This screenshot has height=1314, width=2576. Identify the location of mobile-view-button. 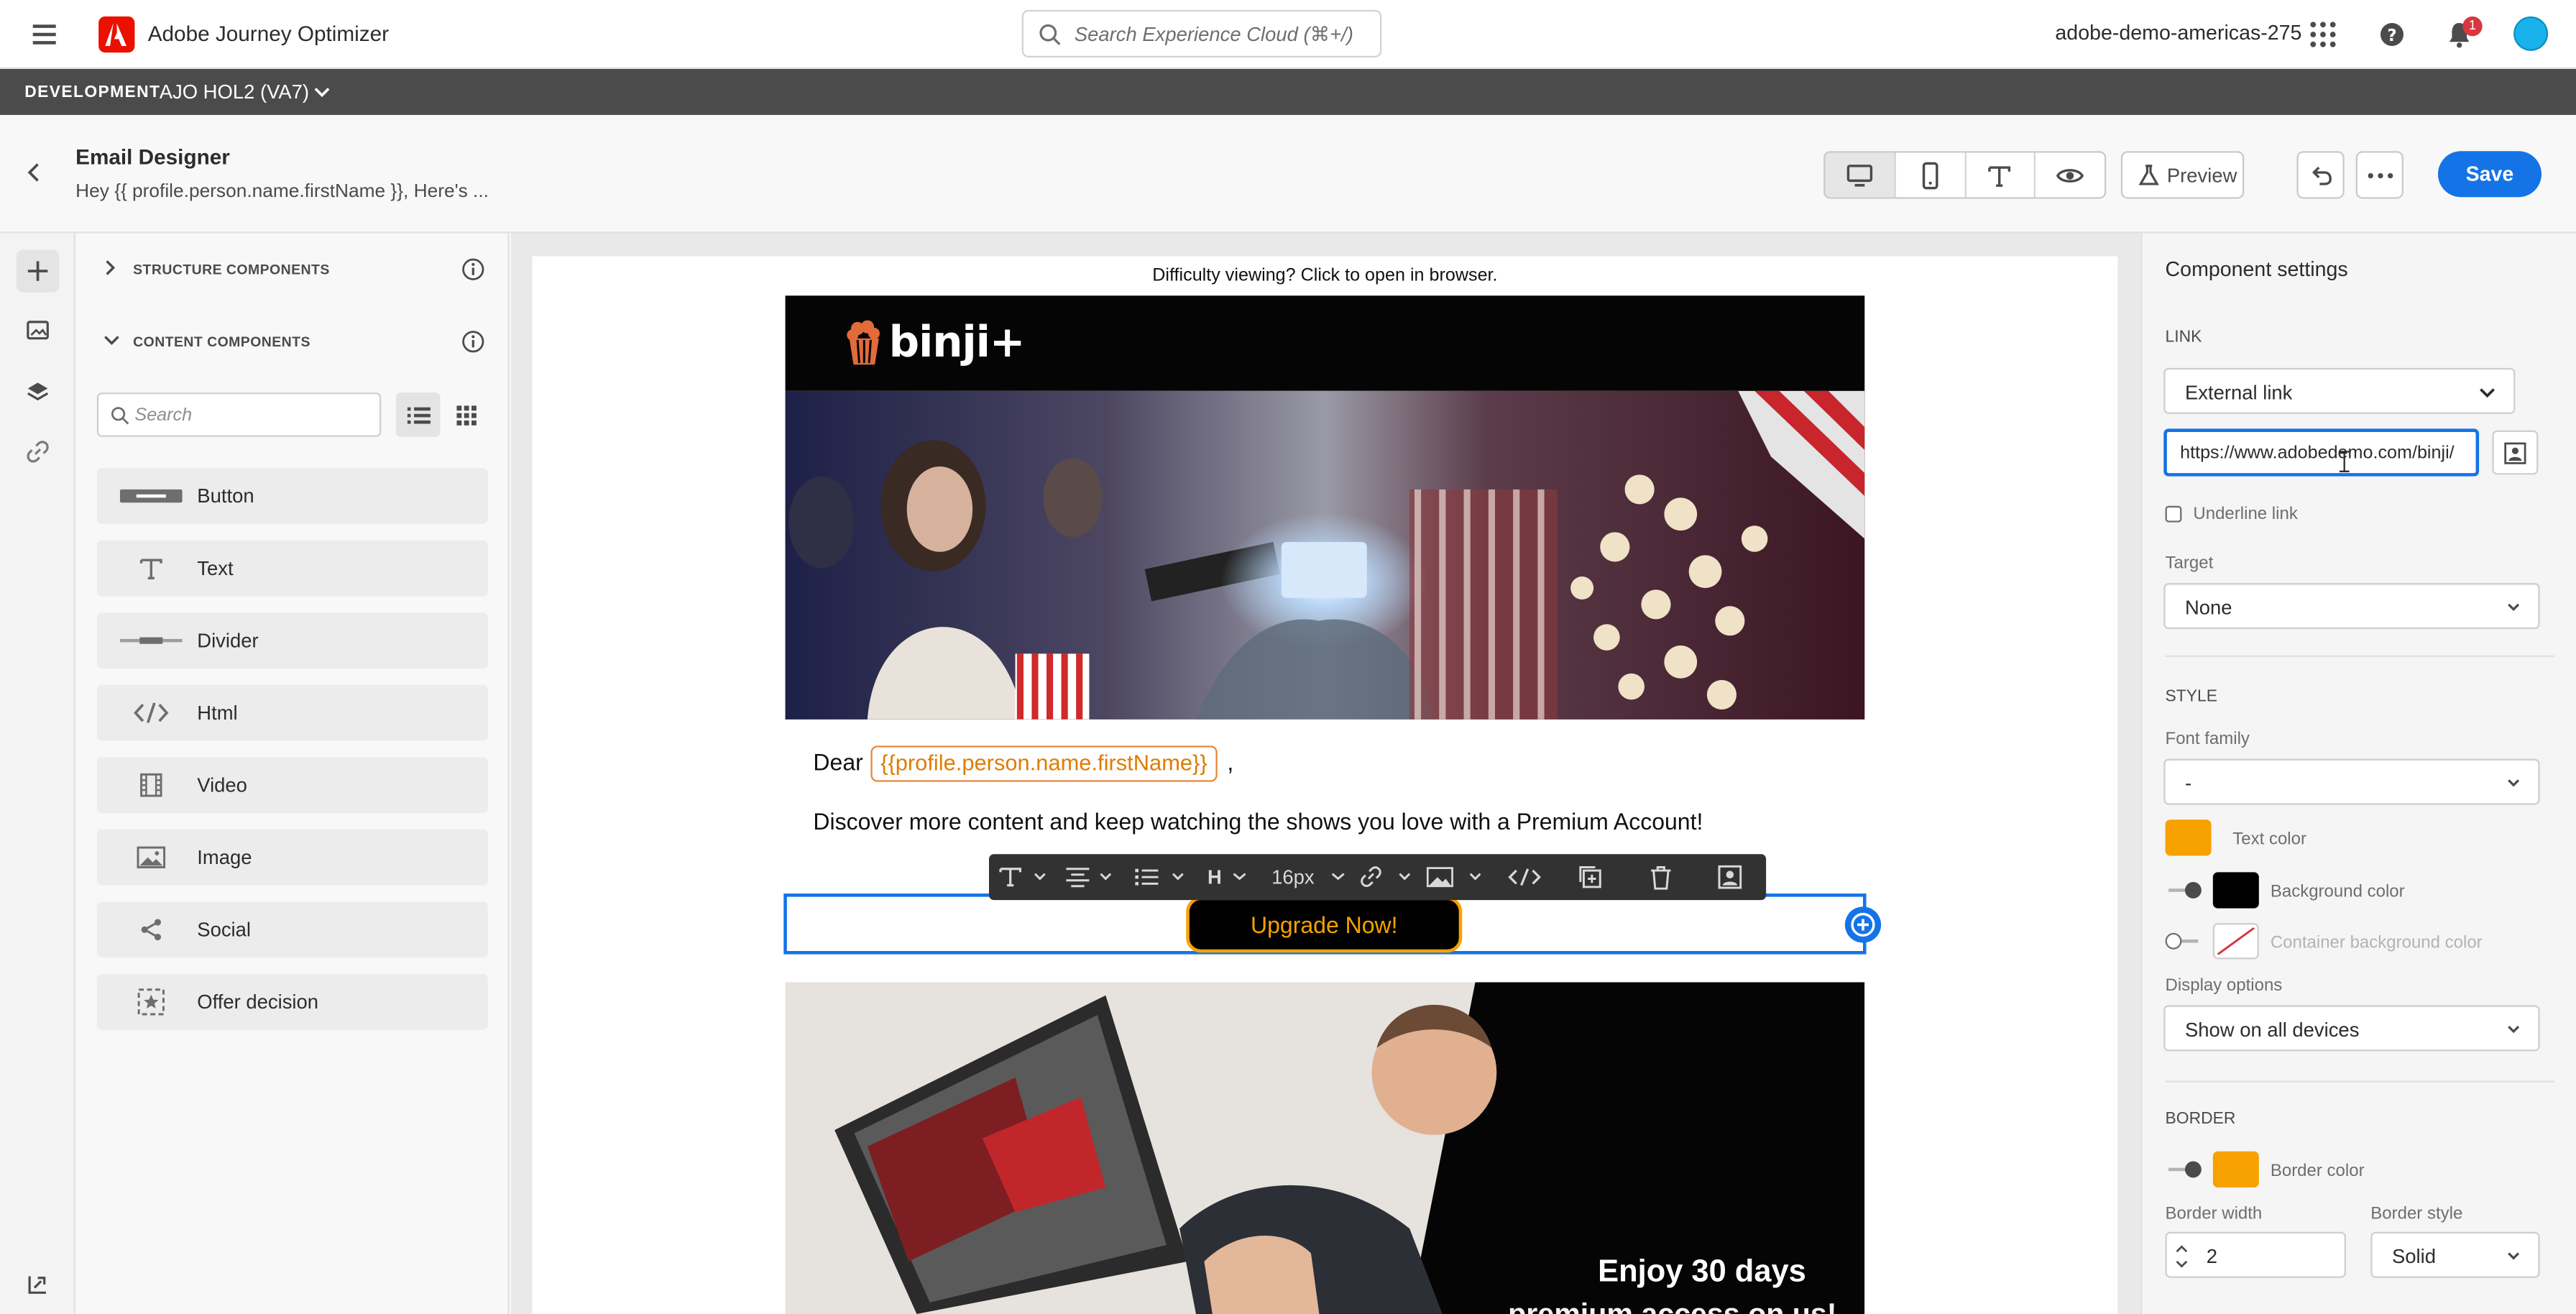
(1930, 175).